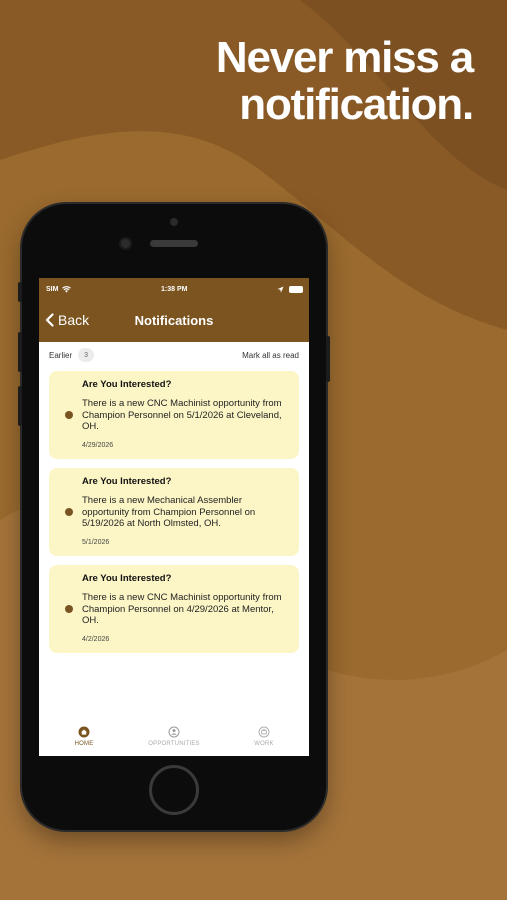 This screenshot has width=507, height=900. What do you see at coordinates (295, 289) in the screenshot?
I see `battery-icon` at bounding box center [295, 289].